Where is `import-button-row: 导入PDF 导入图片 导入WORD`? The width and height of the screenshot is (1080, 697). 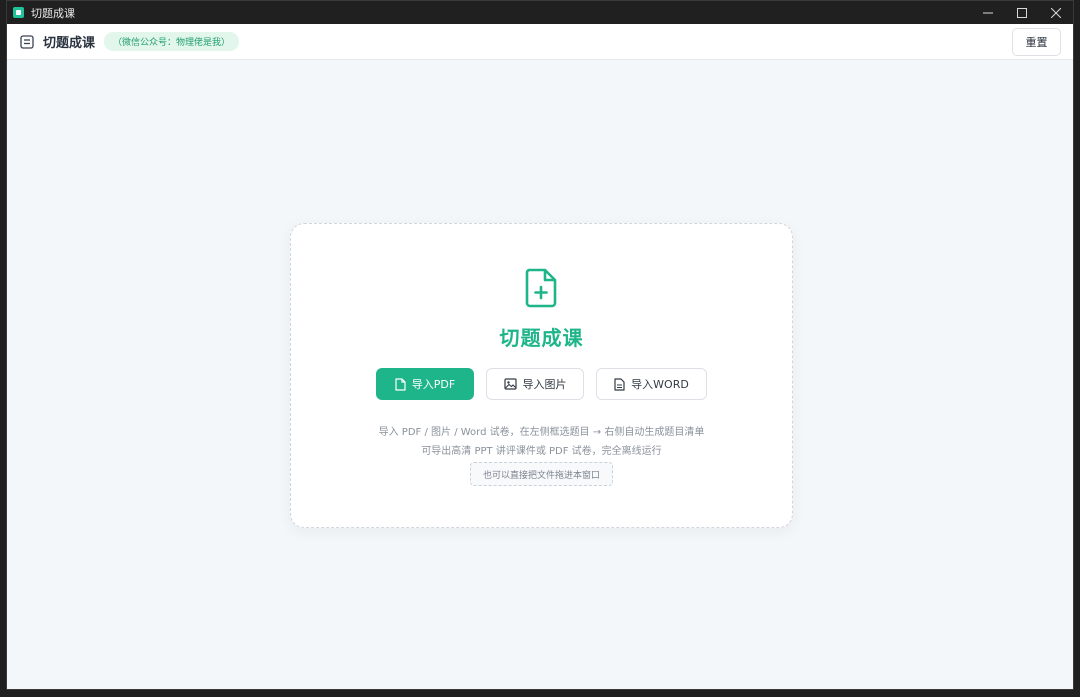
import-button-row: 导入PDF 导入图片 导入WORD is located at coordinates (541, 384).